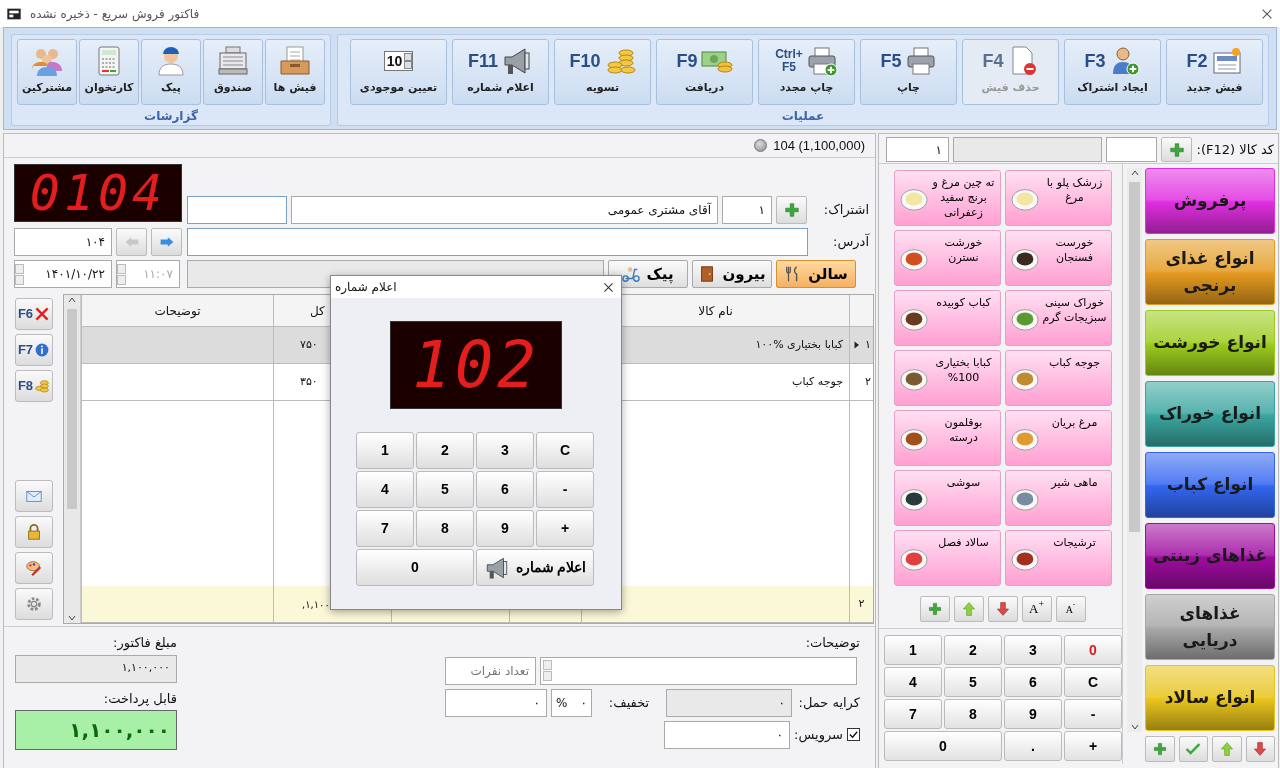  What do you see at coordinates (868, 344) in the screenshot?
I see `row-number: ۱` at bounding box center [868, 344].